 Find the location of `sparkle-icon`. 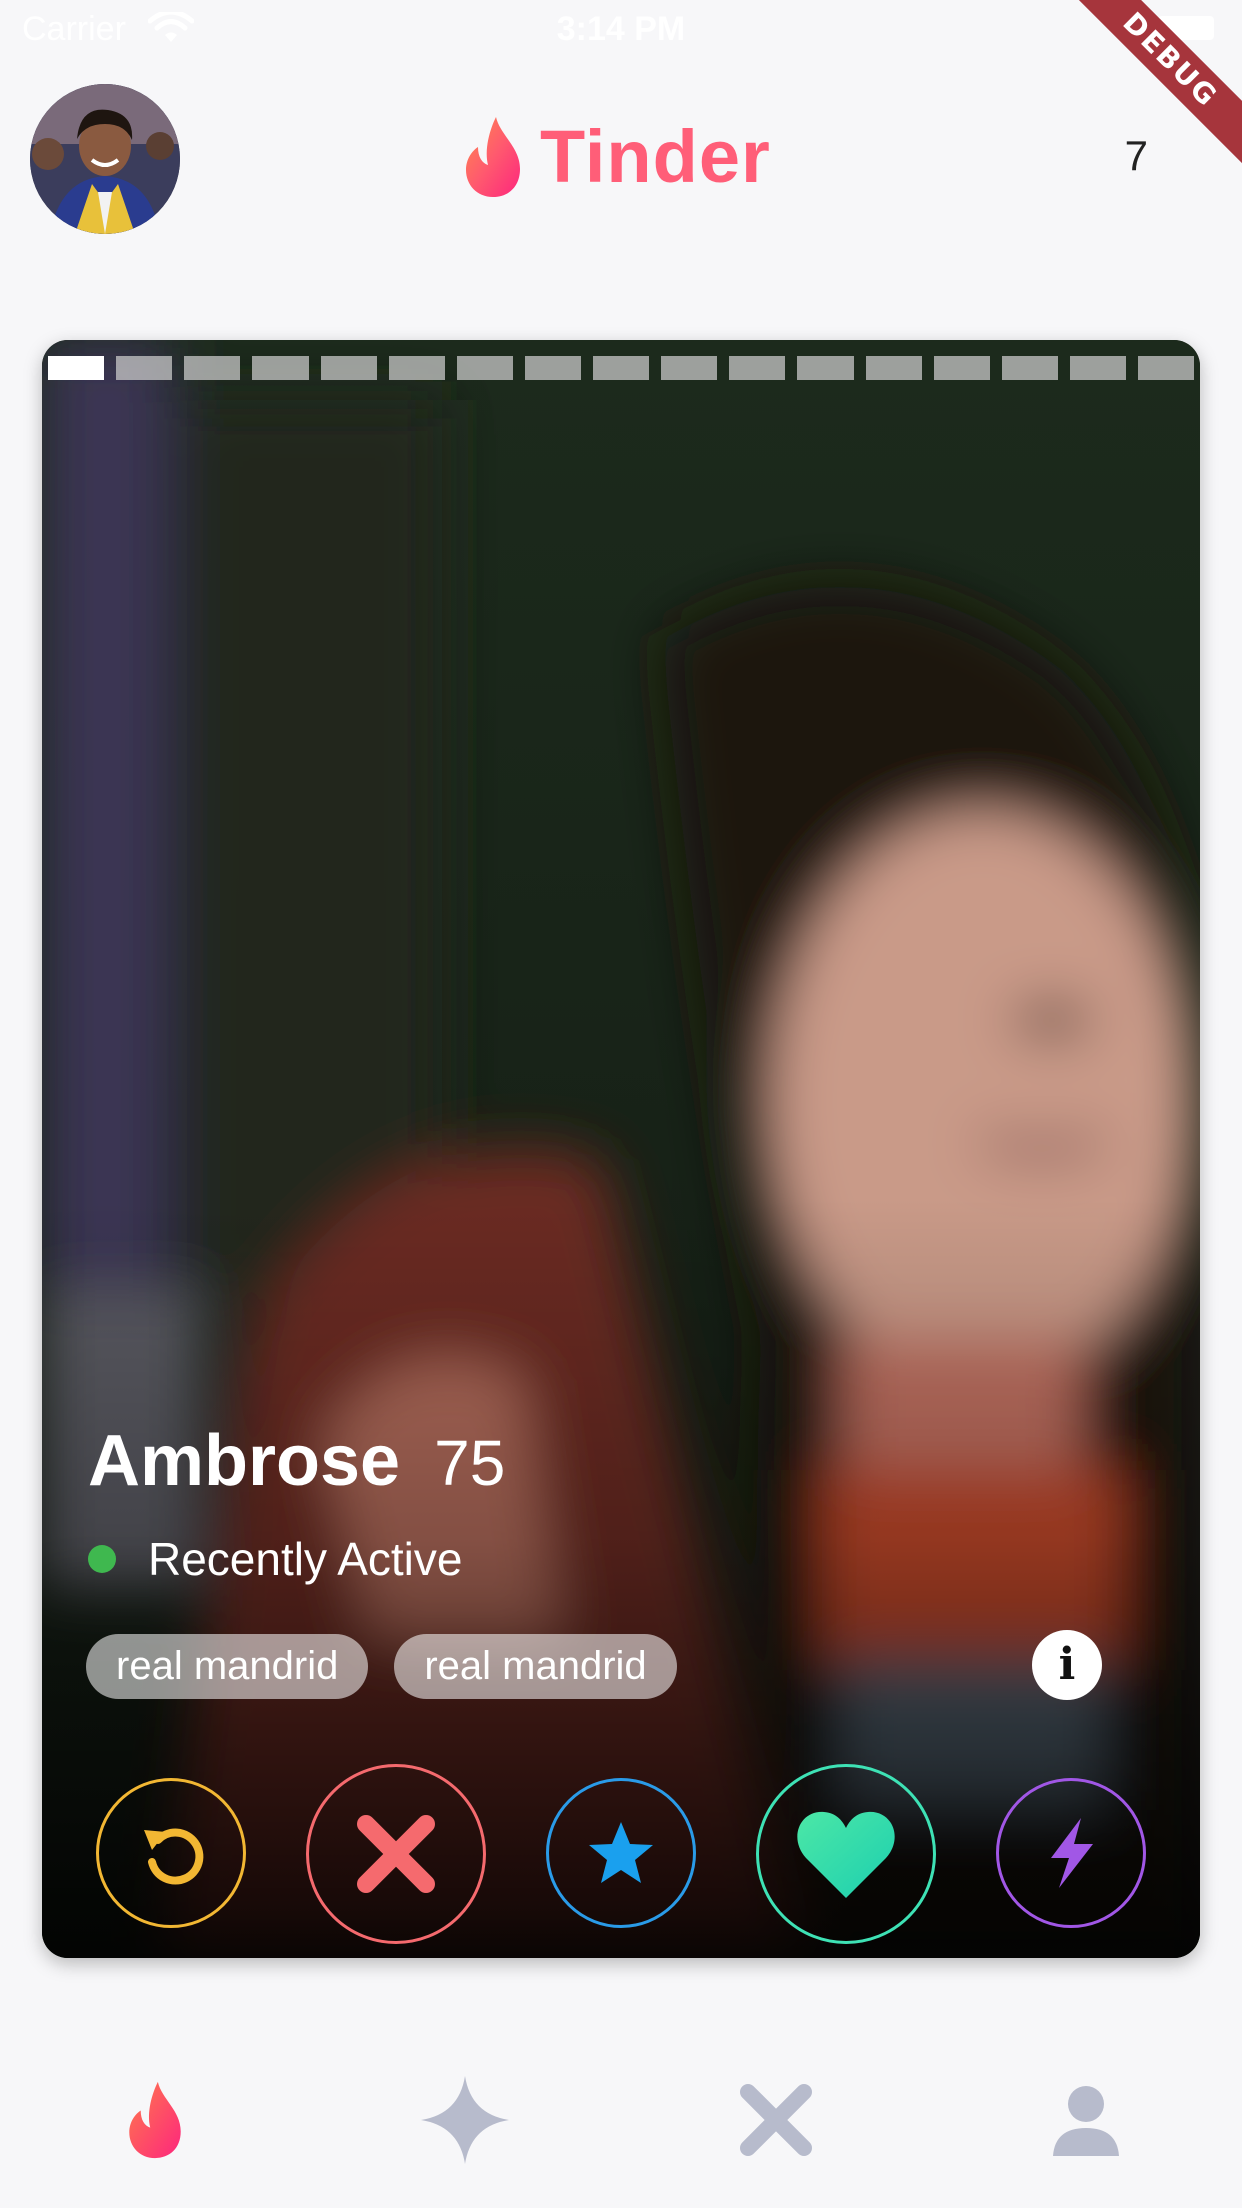

sparkle-icon is located at coordinates (465, 2120).